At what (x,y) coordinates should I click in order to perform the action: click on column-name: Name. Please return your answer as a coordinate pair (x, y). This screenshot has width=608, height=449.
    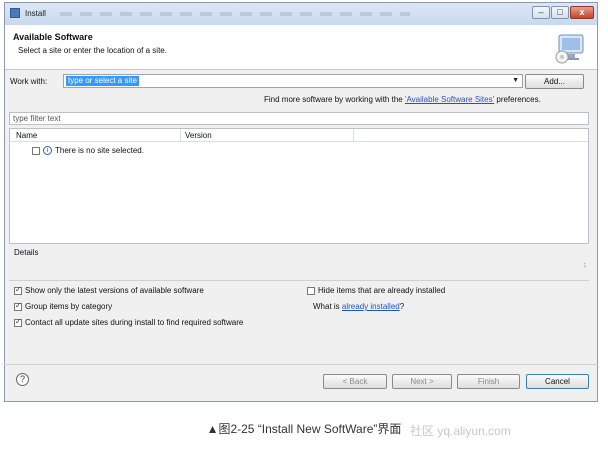
    Looking at the image, I should click on (26, 135).